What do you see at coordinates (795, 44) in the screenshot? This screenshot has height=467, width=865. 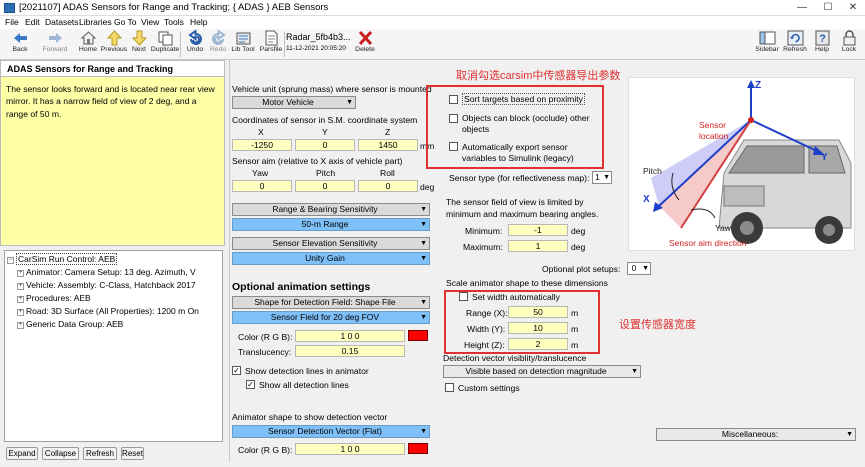 I see `refresh-button: Refresh` at bounding box center [795, 44].